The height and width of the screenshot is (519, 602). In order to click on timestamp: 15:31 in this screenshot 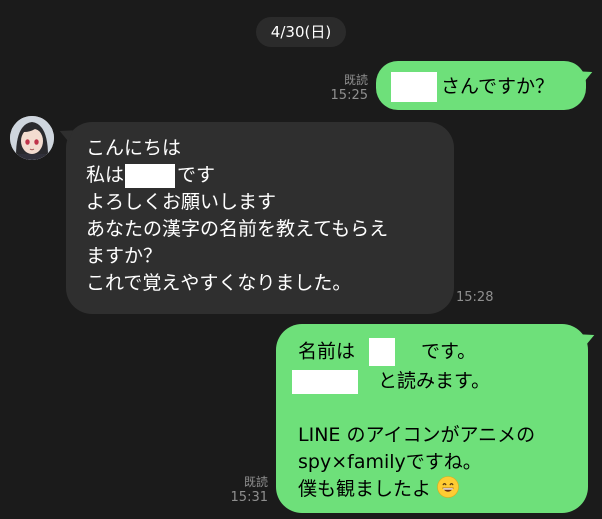, I will do `click(249, 497)`.